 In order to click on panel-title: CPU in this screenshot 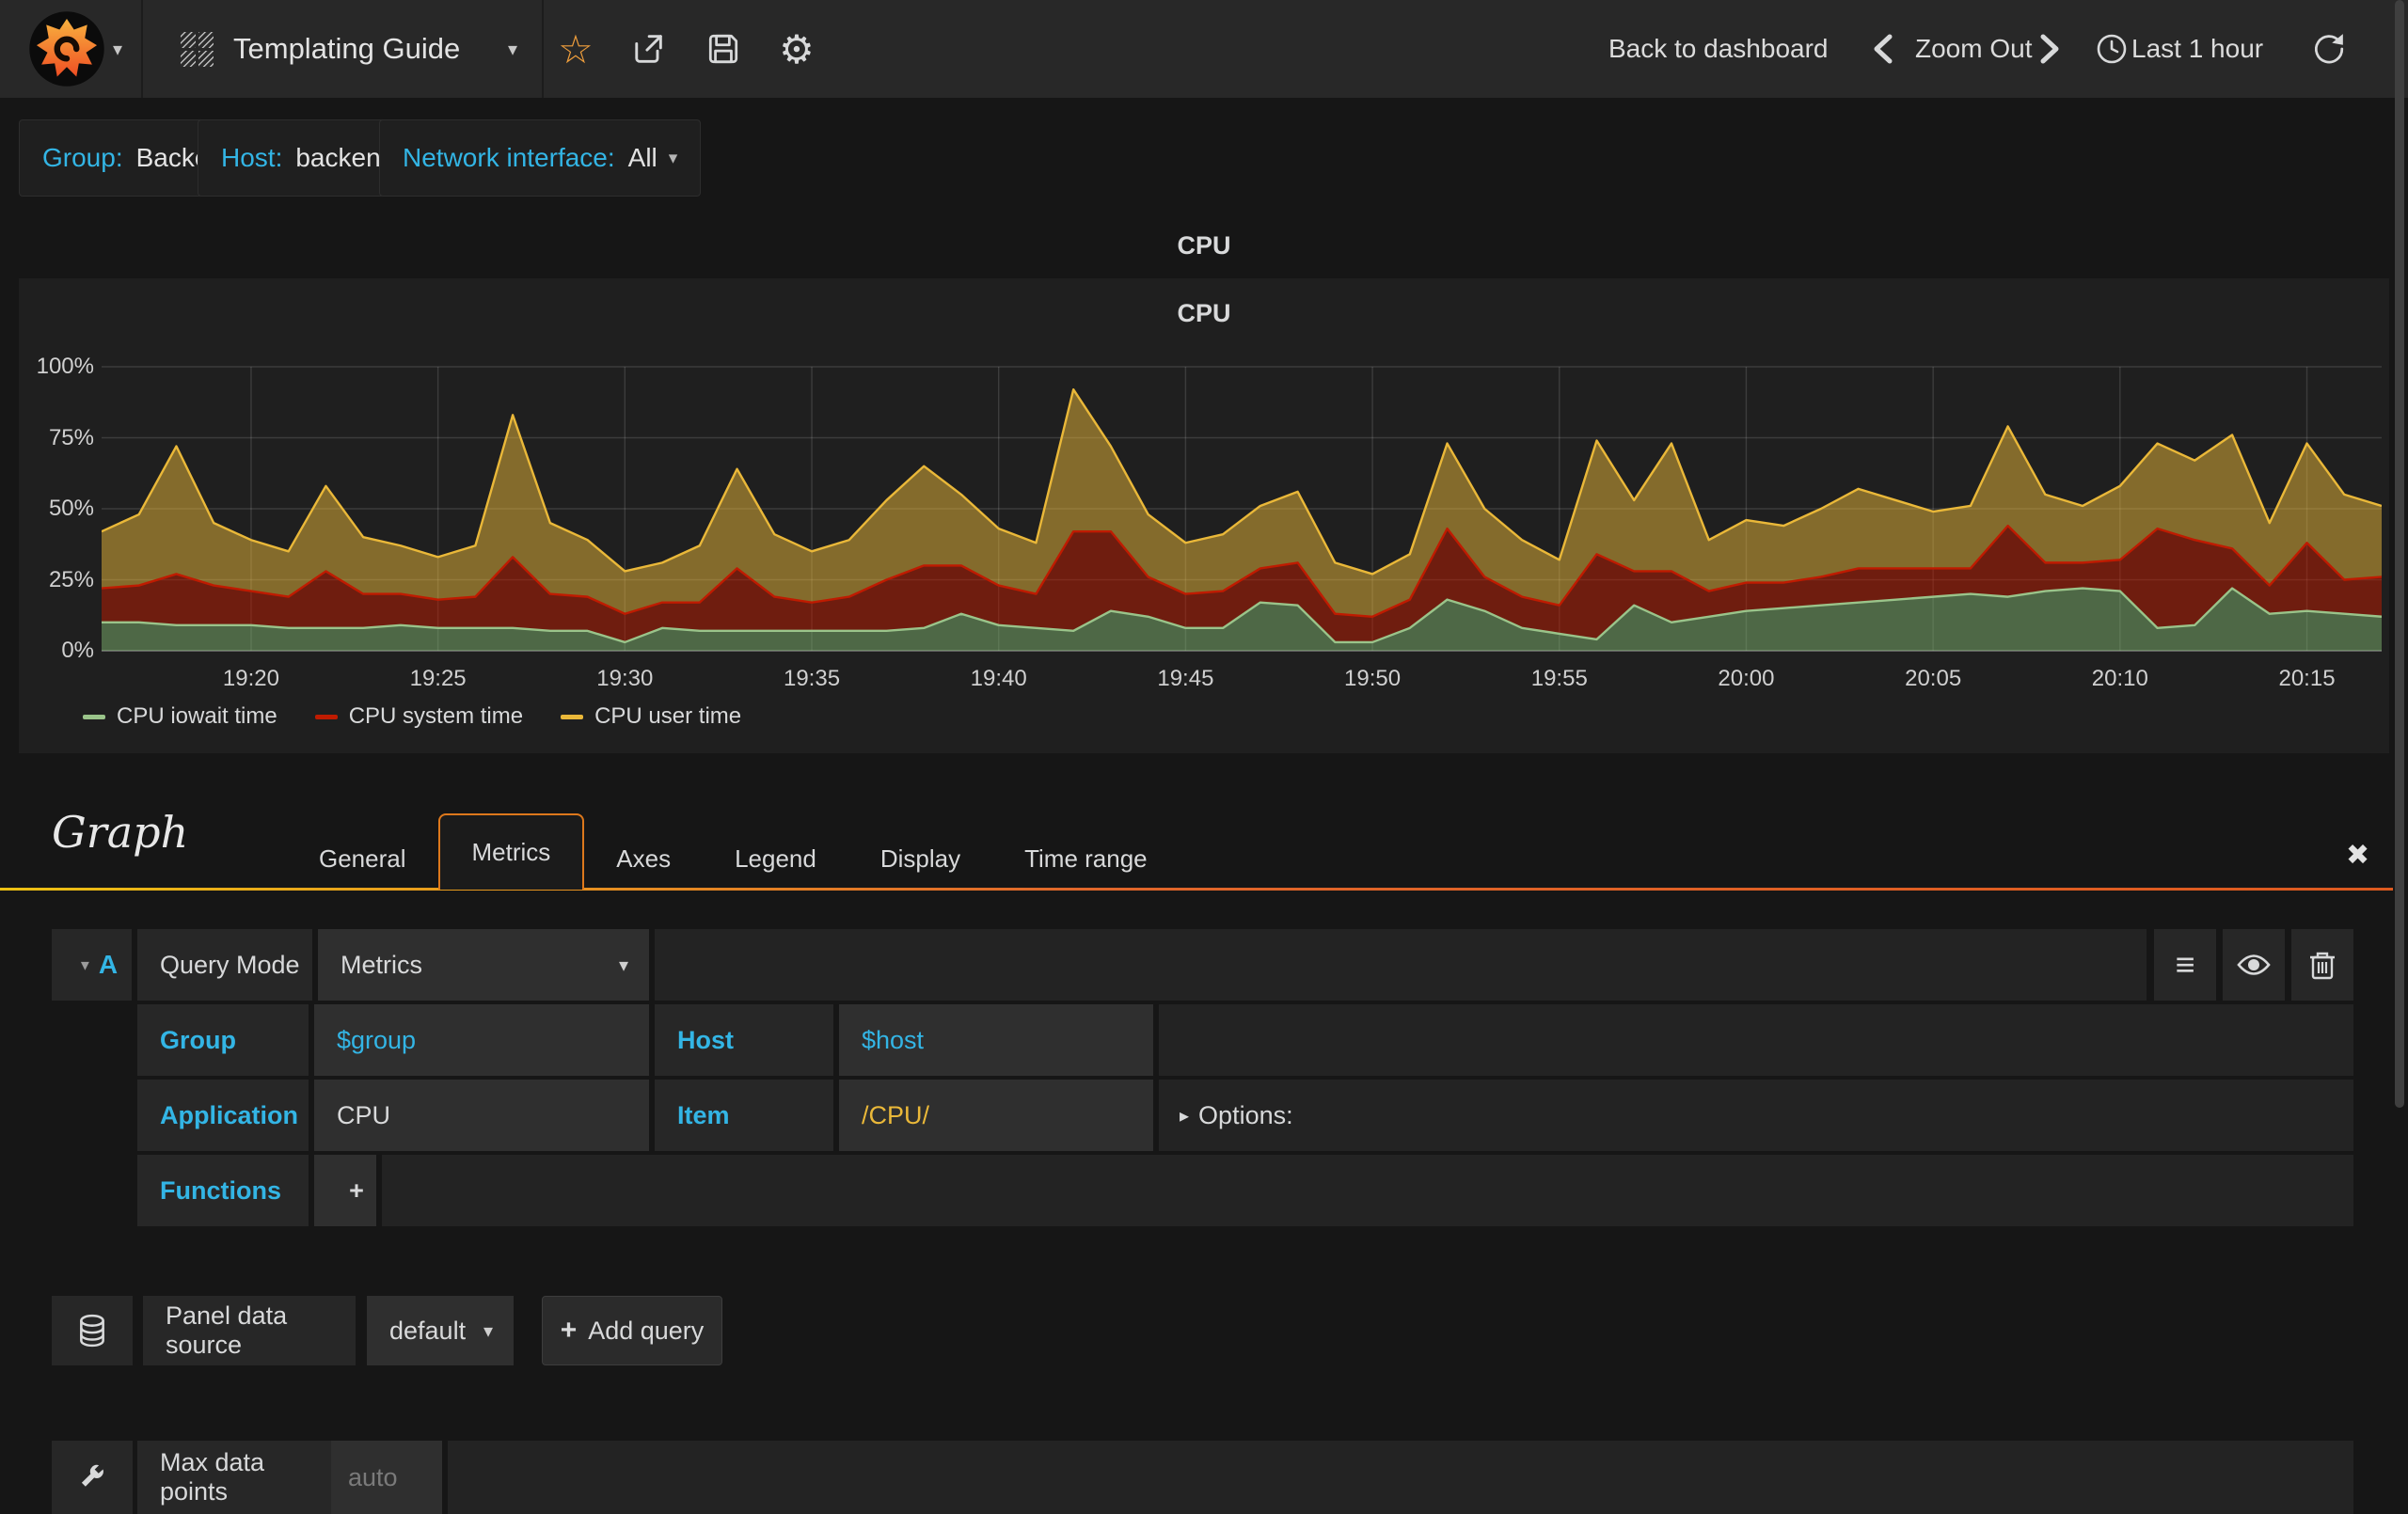, I will do `click(1204, 245)`.